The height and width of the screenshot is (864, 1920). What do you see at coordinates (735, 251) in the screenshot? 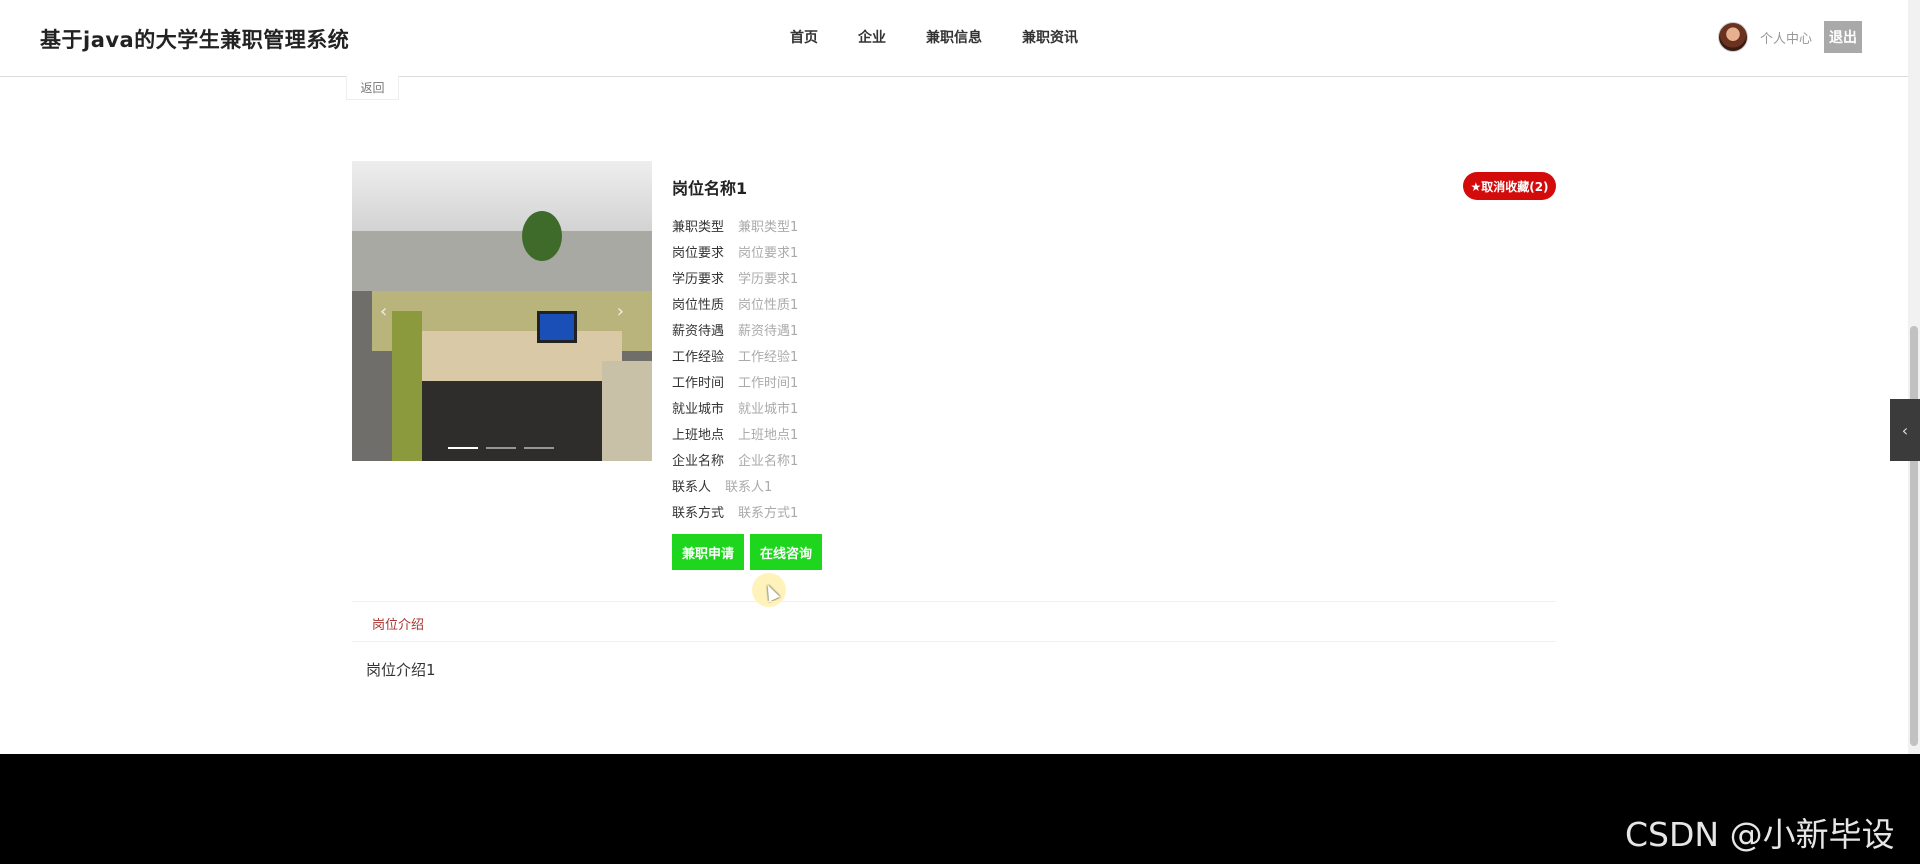
I see `detail-row: 岗位要求 岗位要求1` at bounding box center [735, 251].